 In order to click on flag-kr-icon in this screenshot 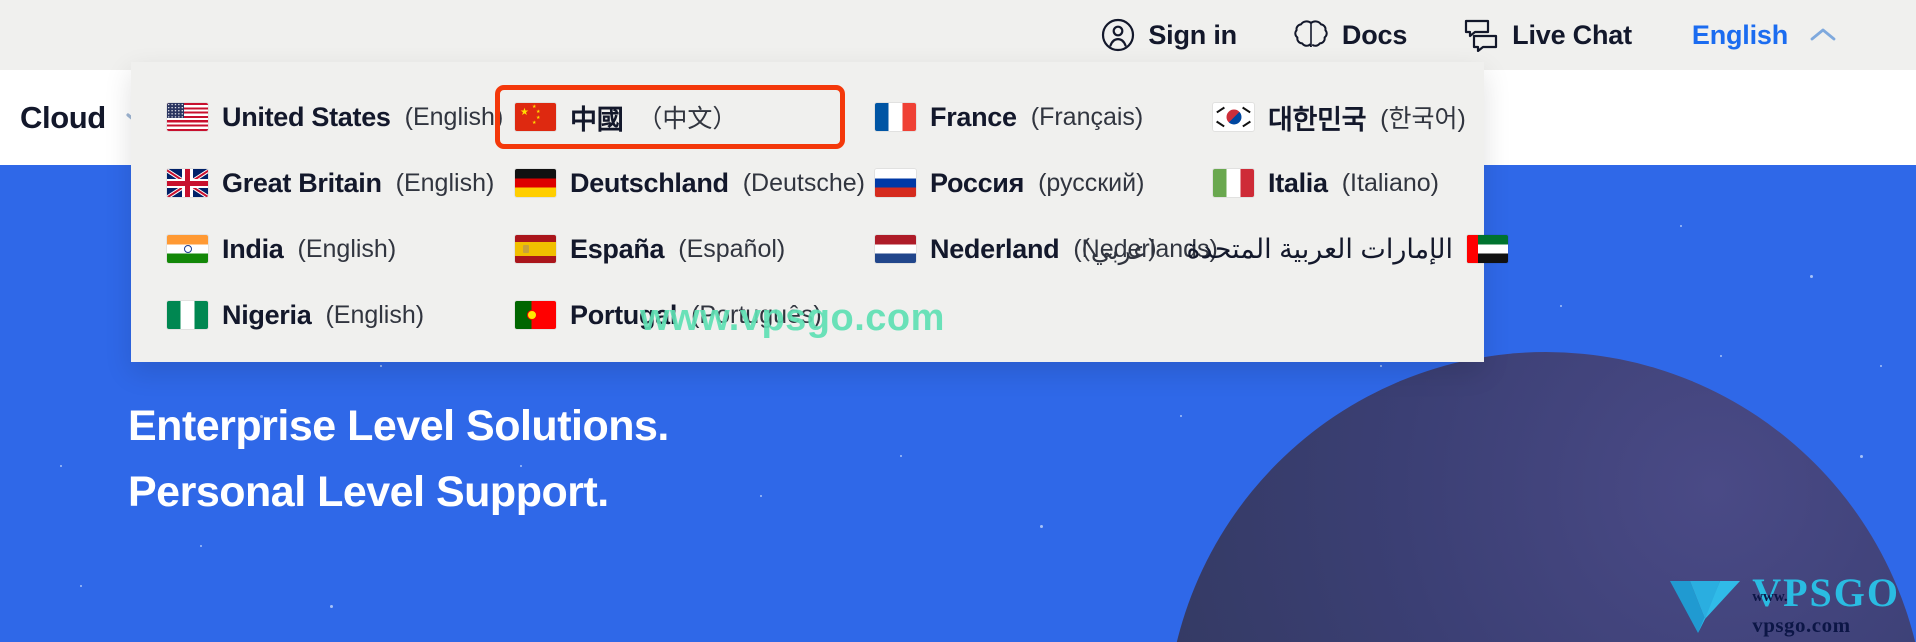, I will do `click(1233, 117)`.